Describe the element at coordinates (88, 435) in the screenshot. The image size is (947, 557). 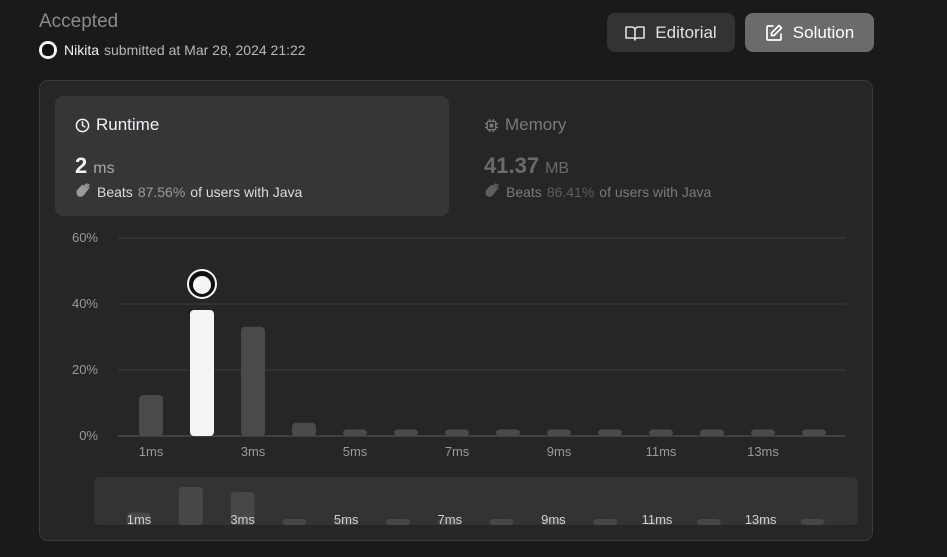
I see `y-tick-label: 0%` at that location.